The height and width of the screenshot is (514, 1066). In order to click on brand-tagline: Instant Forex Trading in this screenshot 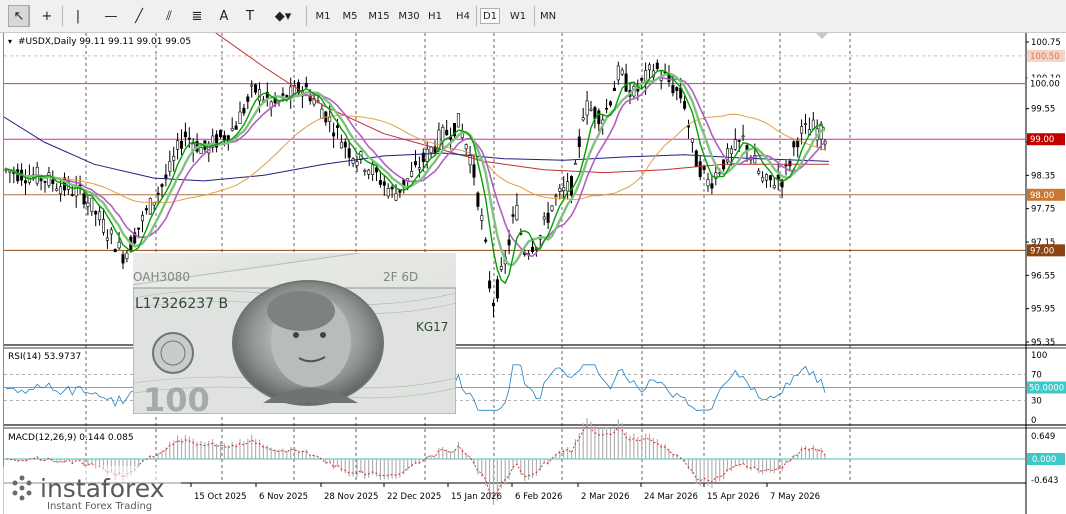, I will do `click(99, 506)`.